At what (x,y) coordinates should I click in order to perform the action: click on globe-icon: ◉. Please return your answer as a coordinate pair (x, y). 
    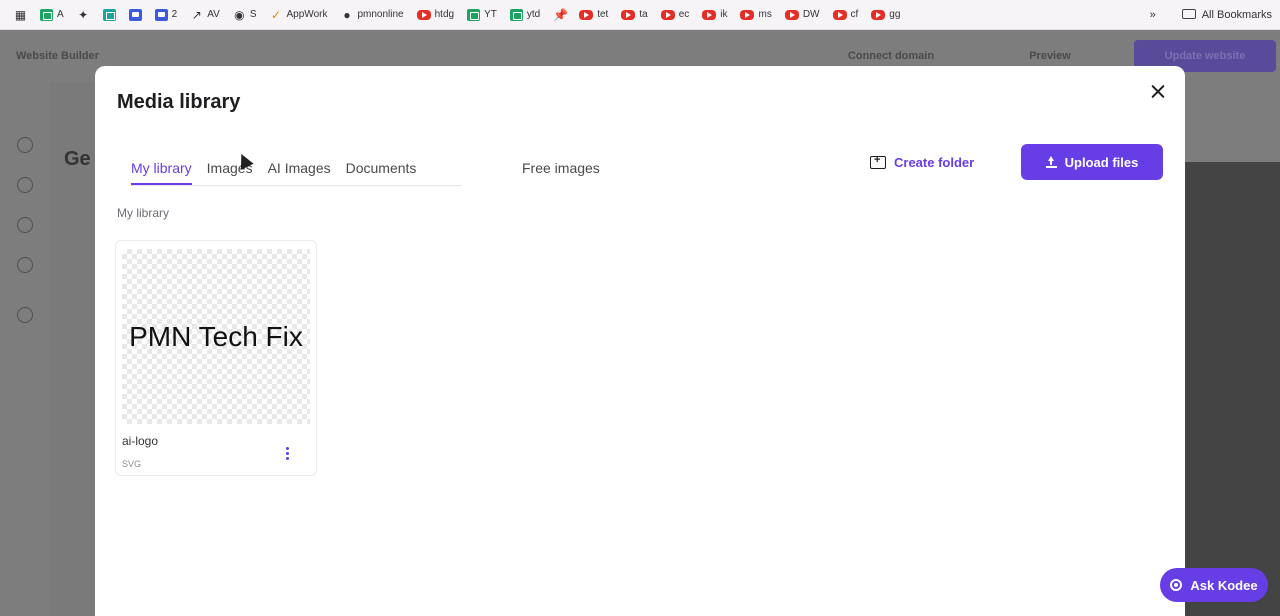
    Looking at the image, I should click on (239, 14).